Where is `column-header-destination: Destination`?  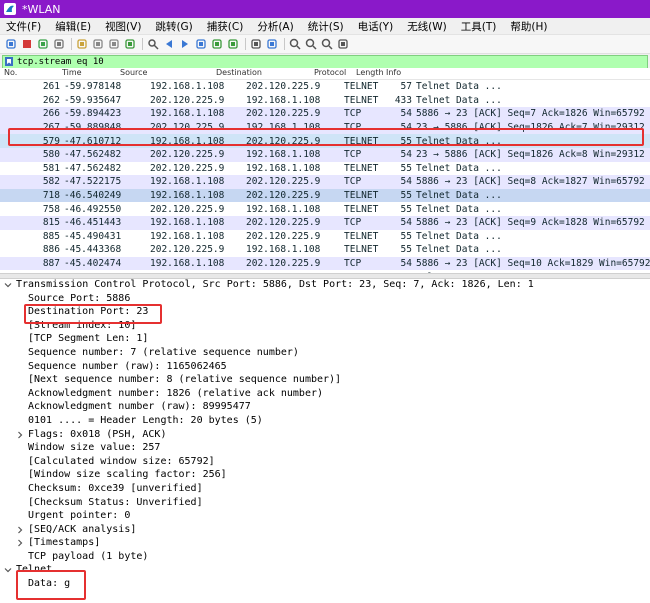 column-header-destination: Destination is located at coordinates (265, 73).